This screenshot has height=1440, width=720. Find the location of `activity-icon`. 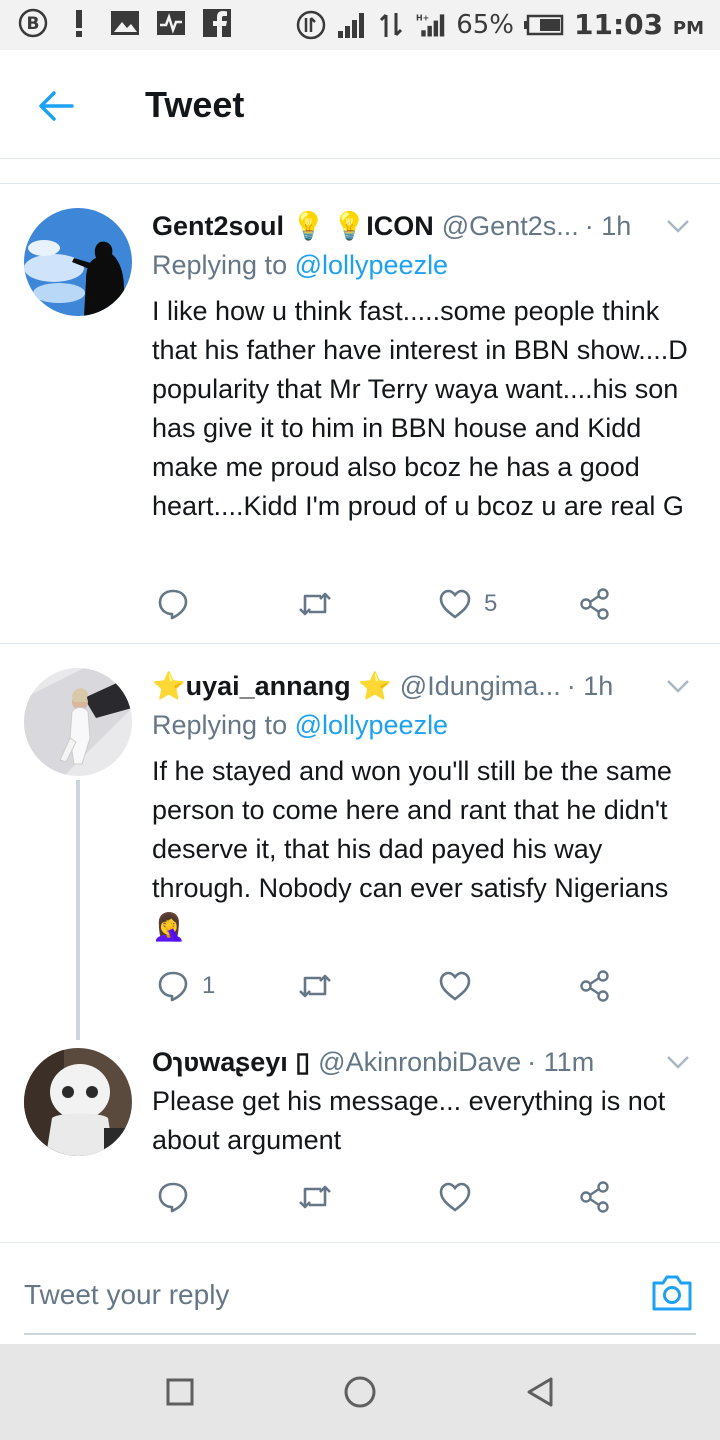

activity-icon is located at coordinates (171, 23).